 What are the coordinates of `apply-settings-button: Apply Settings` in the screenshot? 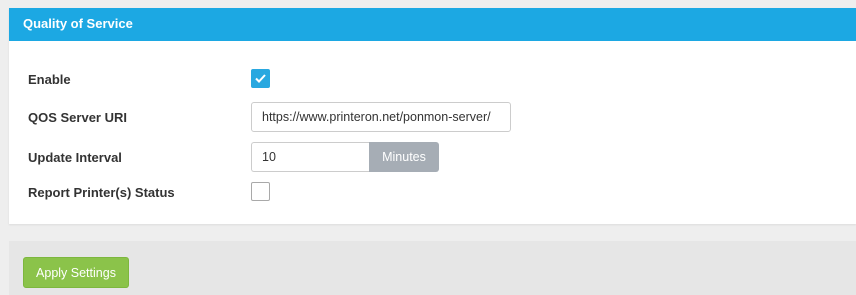 It's located at (76, 272).